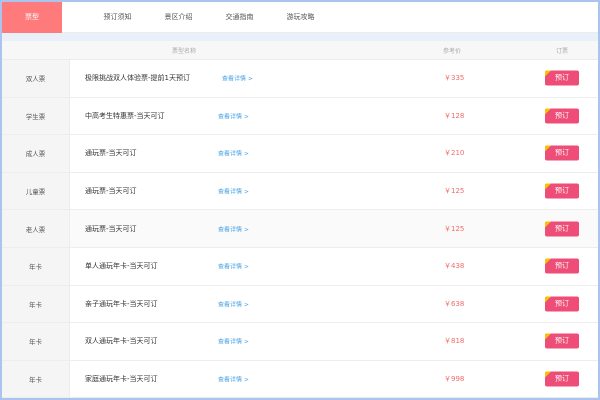  What do you see at coordinates (454, 379) in the screenshot?
I see `ticket-price: ￥998` at bounding box center [454, 379].